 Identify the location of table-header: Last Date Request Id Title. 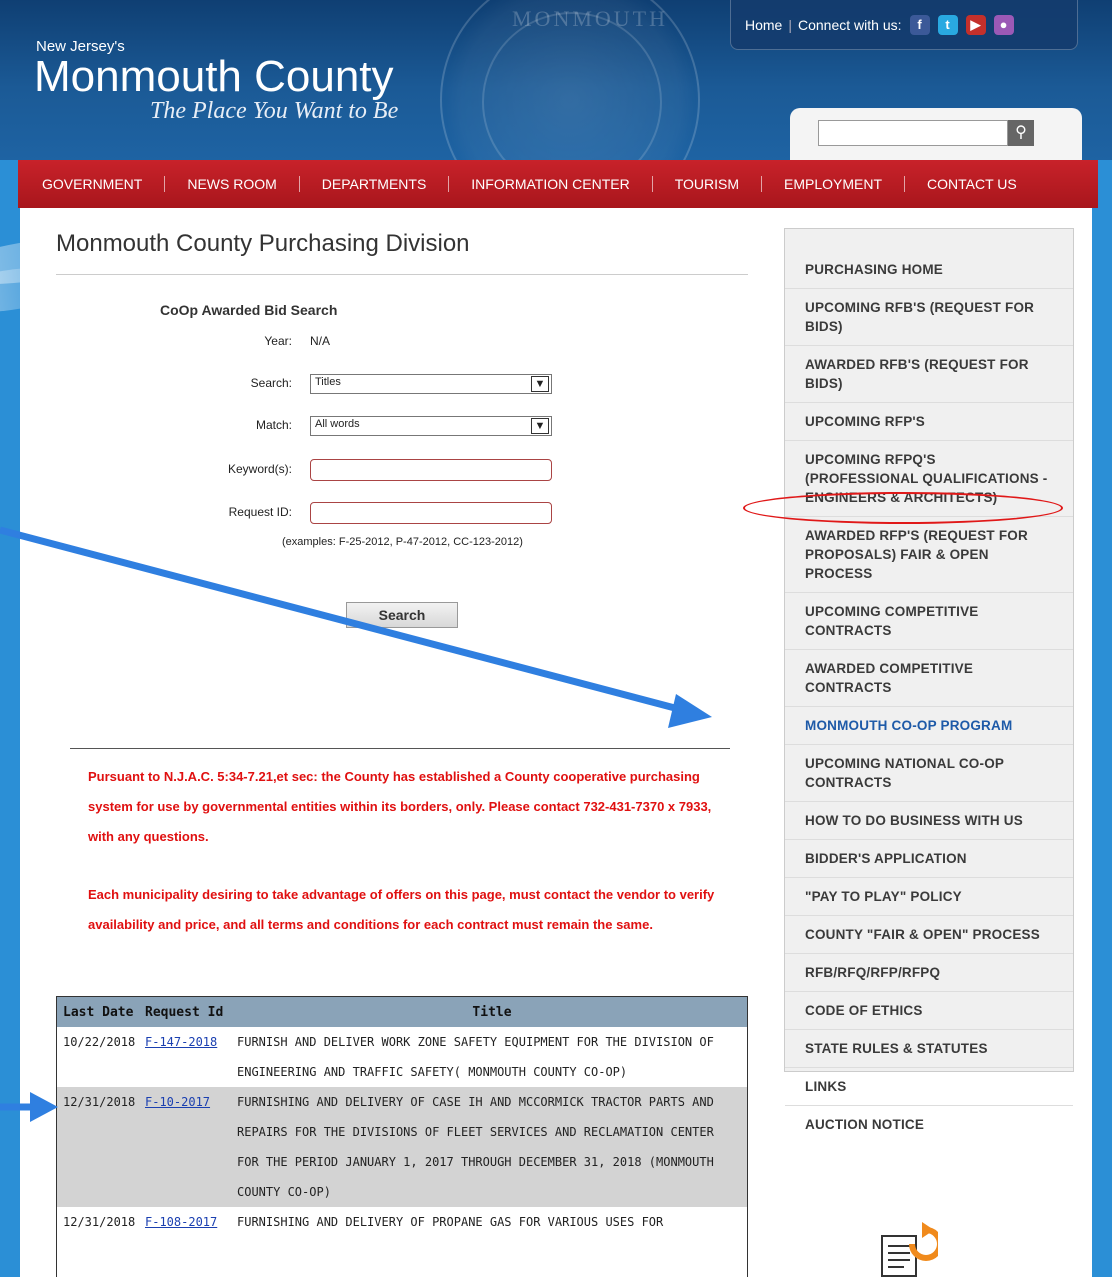
(402, 1012).